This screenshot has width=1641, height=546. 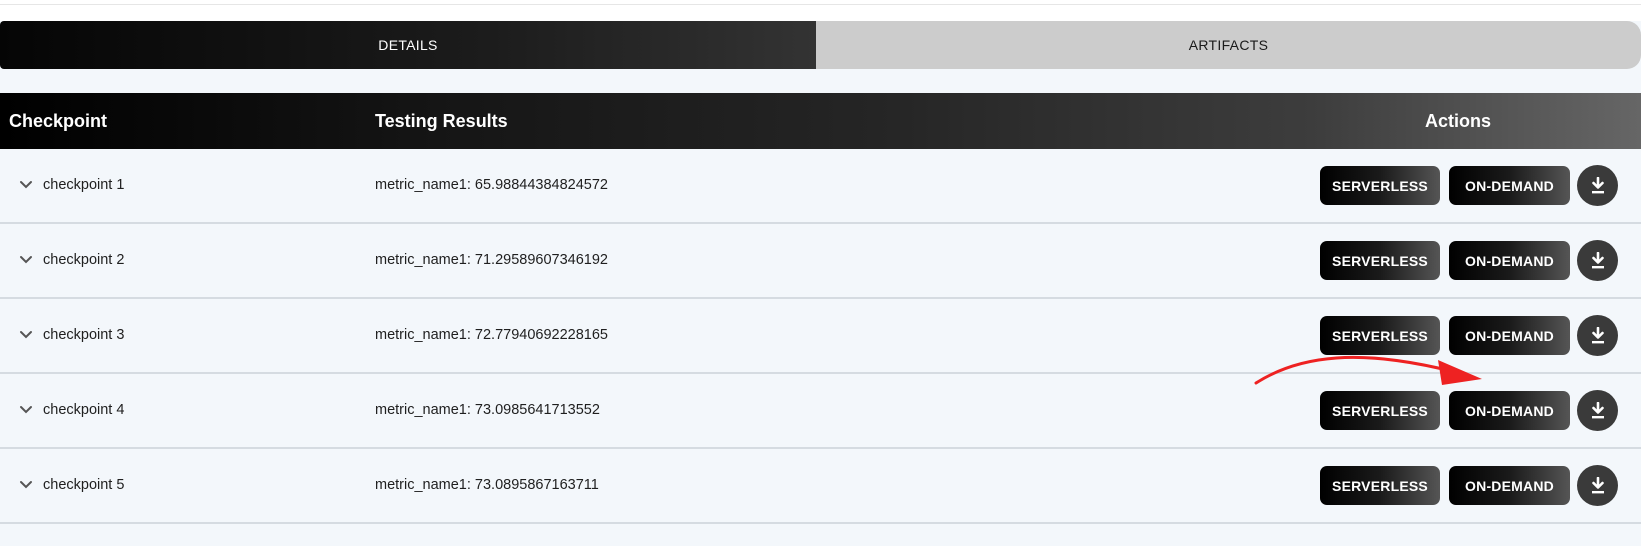 What do you see at coordinates (487, 410) in the screenshot?
I see `testing-result: metric_name1: 73.0985641713552` at bounding box center [487, 410].